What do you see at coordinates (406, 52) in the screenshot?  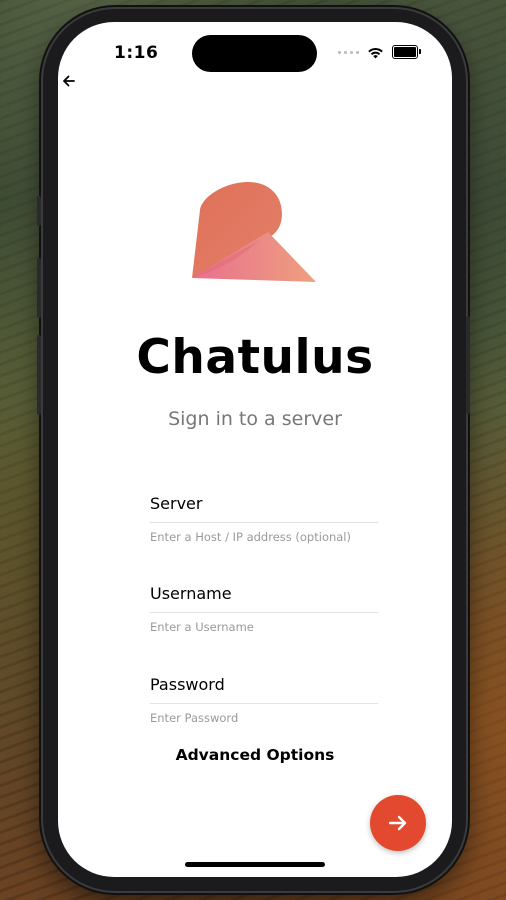 I see `battery-icon` at bounding box center [406, 52].